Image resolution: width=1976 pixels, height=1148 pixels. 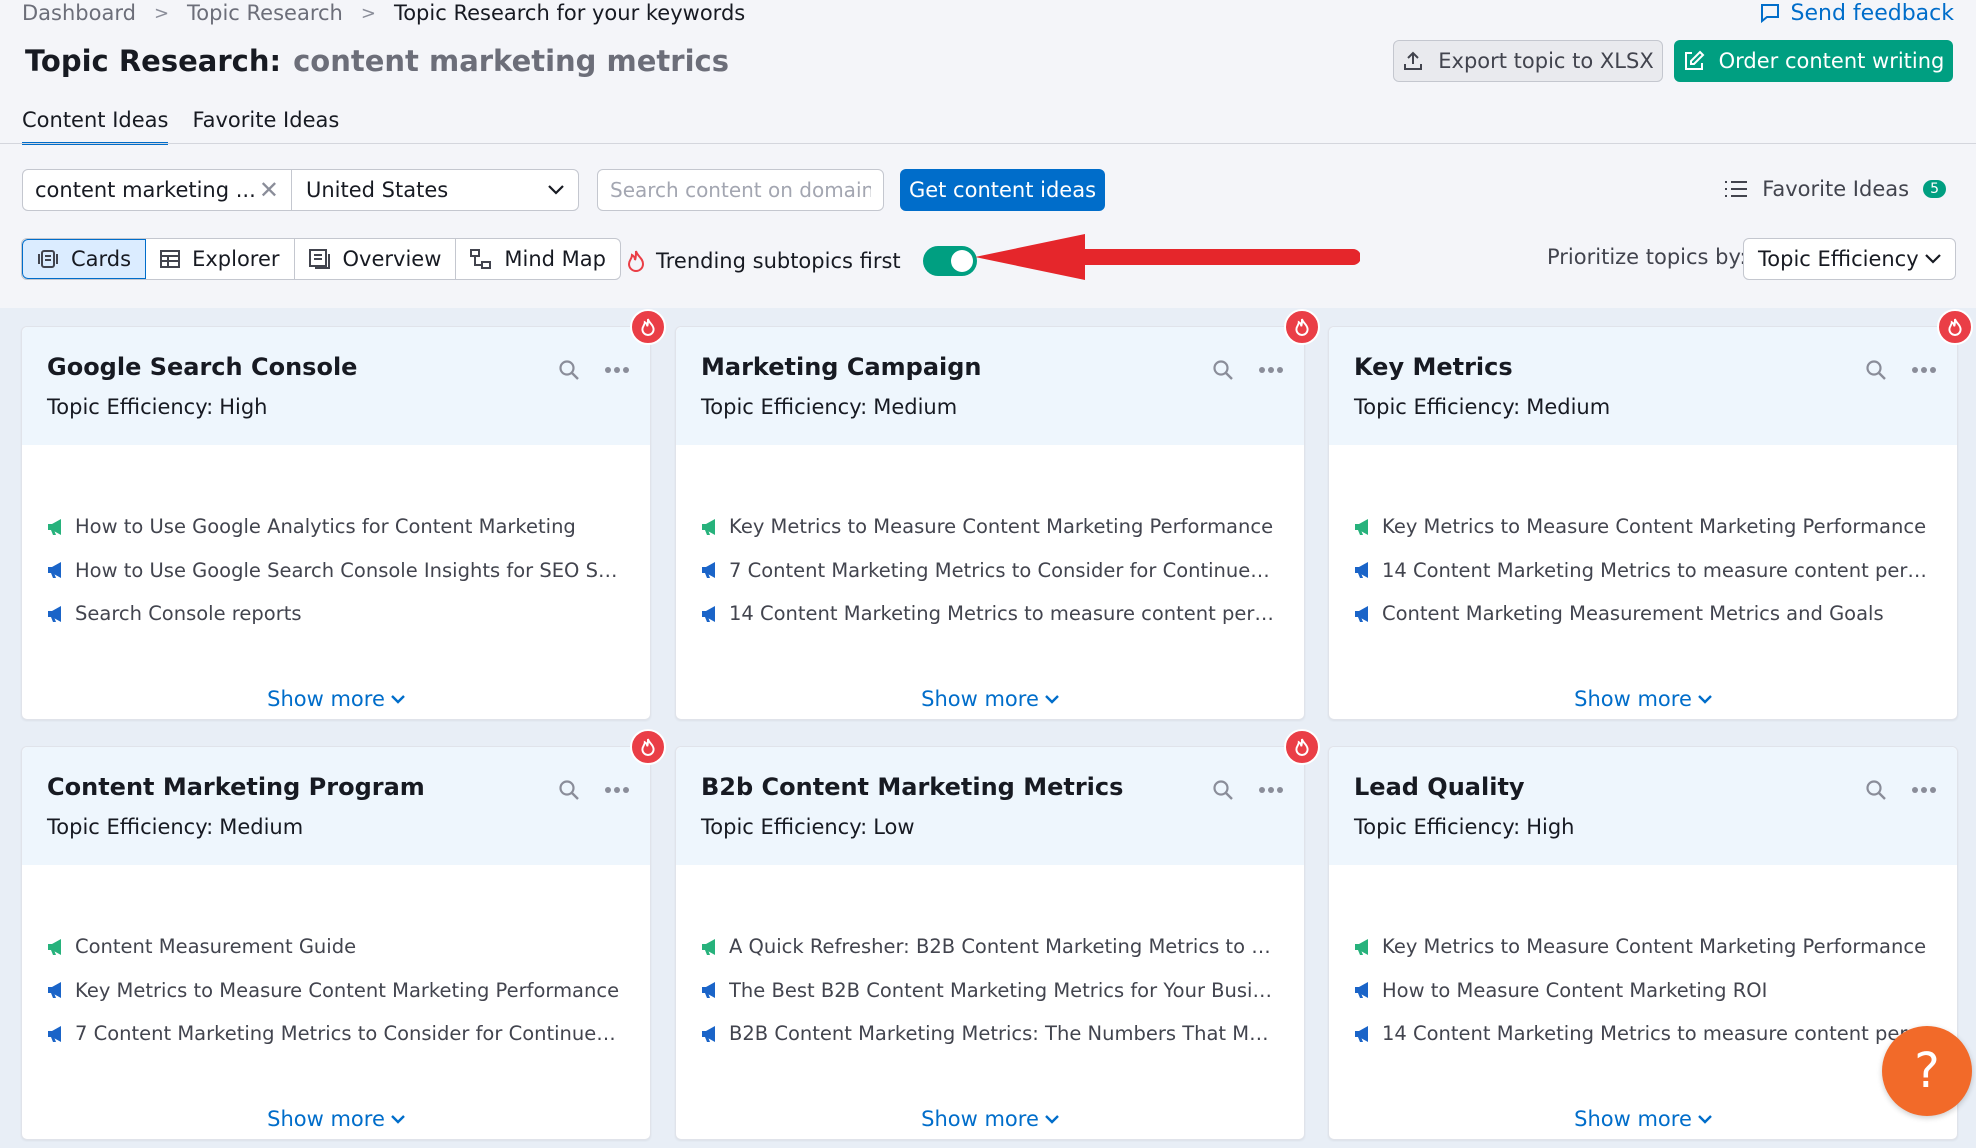 What do you see at coordinates (157, 190) in the screenshot?
I see `keyword-input: content marketing ... ✕` at bounding box center [157, 190].